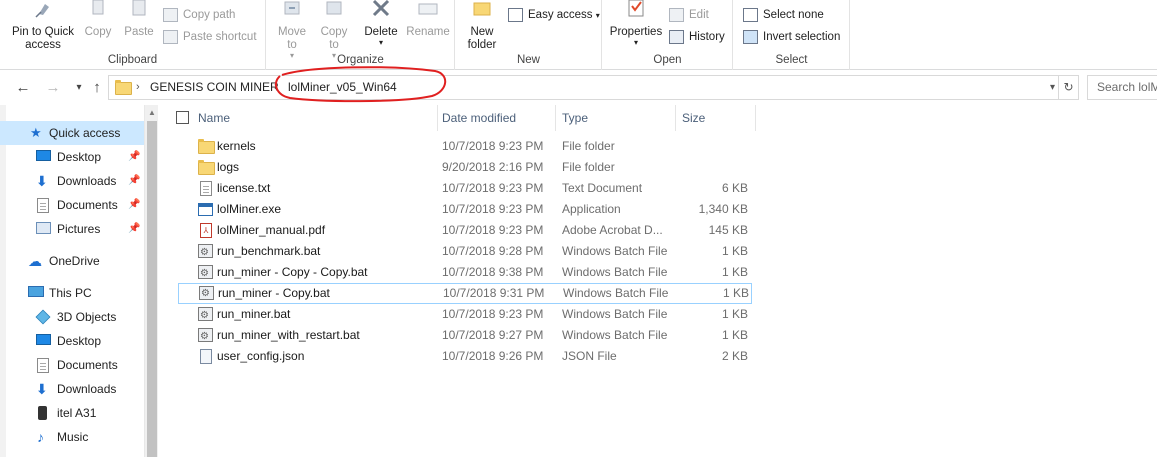  Describe the element at coordinates (98, 19) in the screenshot. I see `copy-button: Copy` at that location.